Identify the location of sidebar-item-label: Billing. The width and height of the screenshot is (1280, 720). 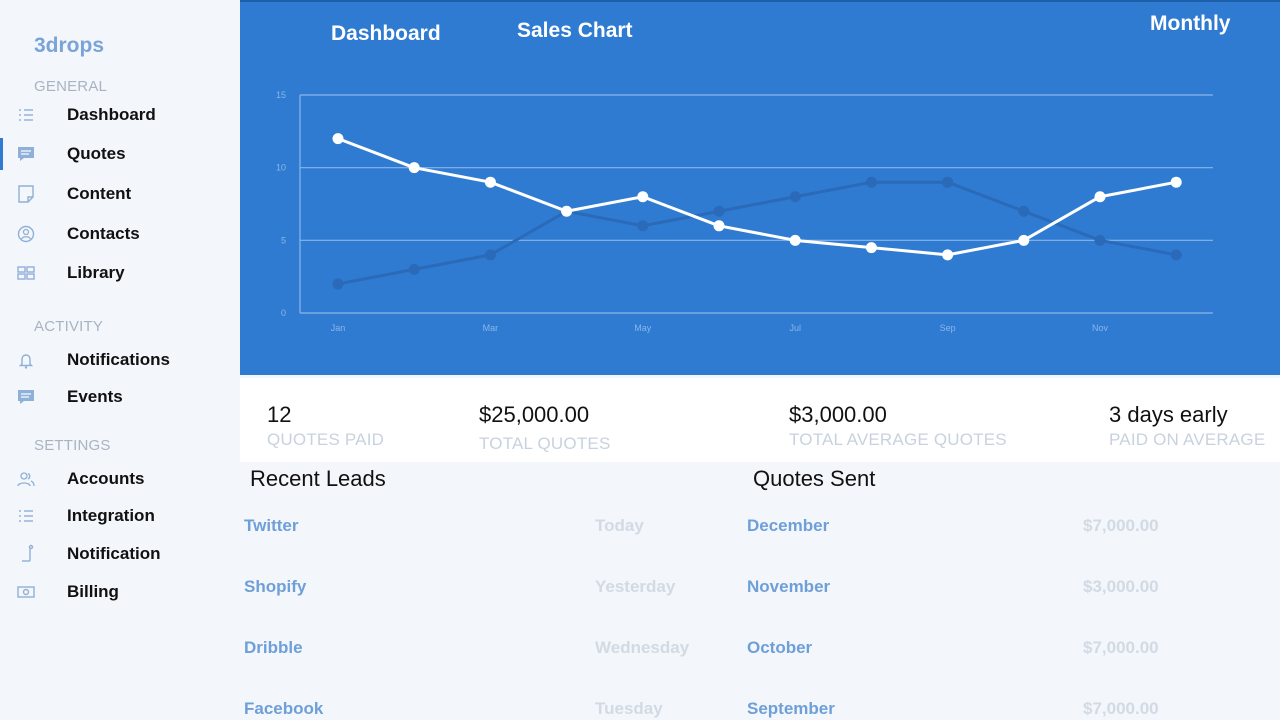
(93, 591).